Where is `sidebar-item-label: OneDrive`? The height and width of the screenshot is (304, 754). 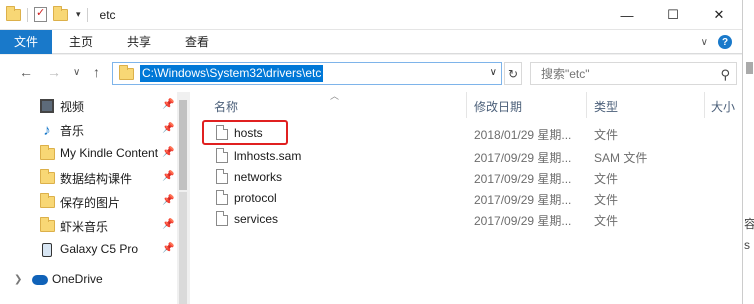
sidebar-item-label: OneDrive is located at coordinates (77, 279).